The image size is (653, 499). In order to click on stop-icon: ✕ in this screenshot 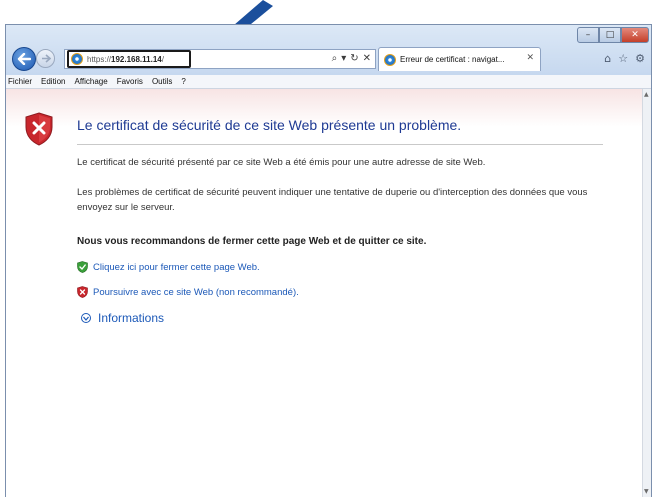, I will do `click(367, 58)`.